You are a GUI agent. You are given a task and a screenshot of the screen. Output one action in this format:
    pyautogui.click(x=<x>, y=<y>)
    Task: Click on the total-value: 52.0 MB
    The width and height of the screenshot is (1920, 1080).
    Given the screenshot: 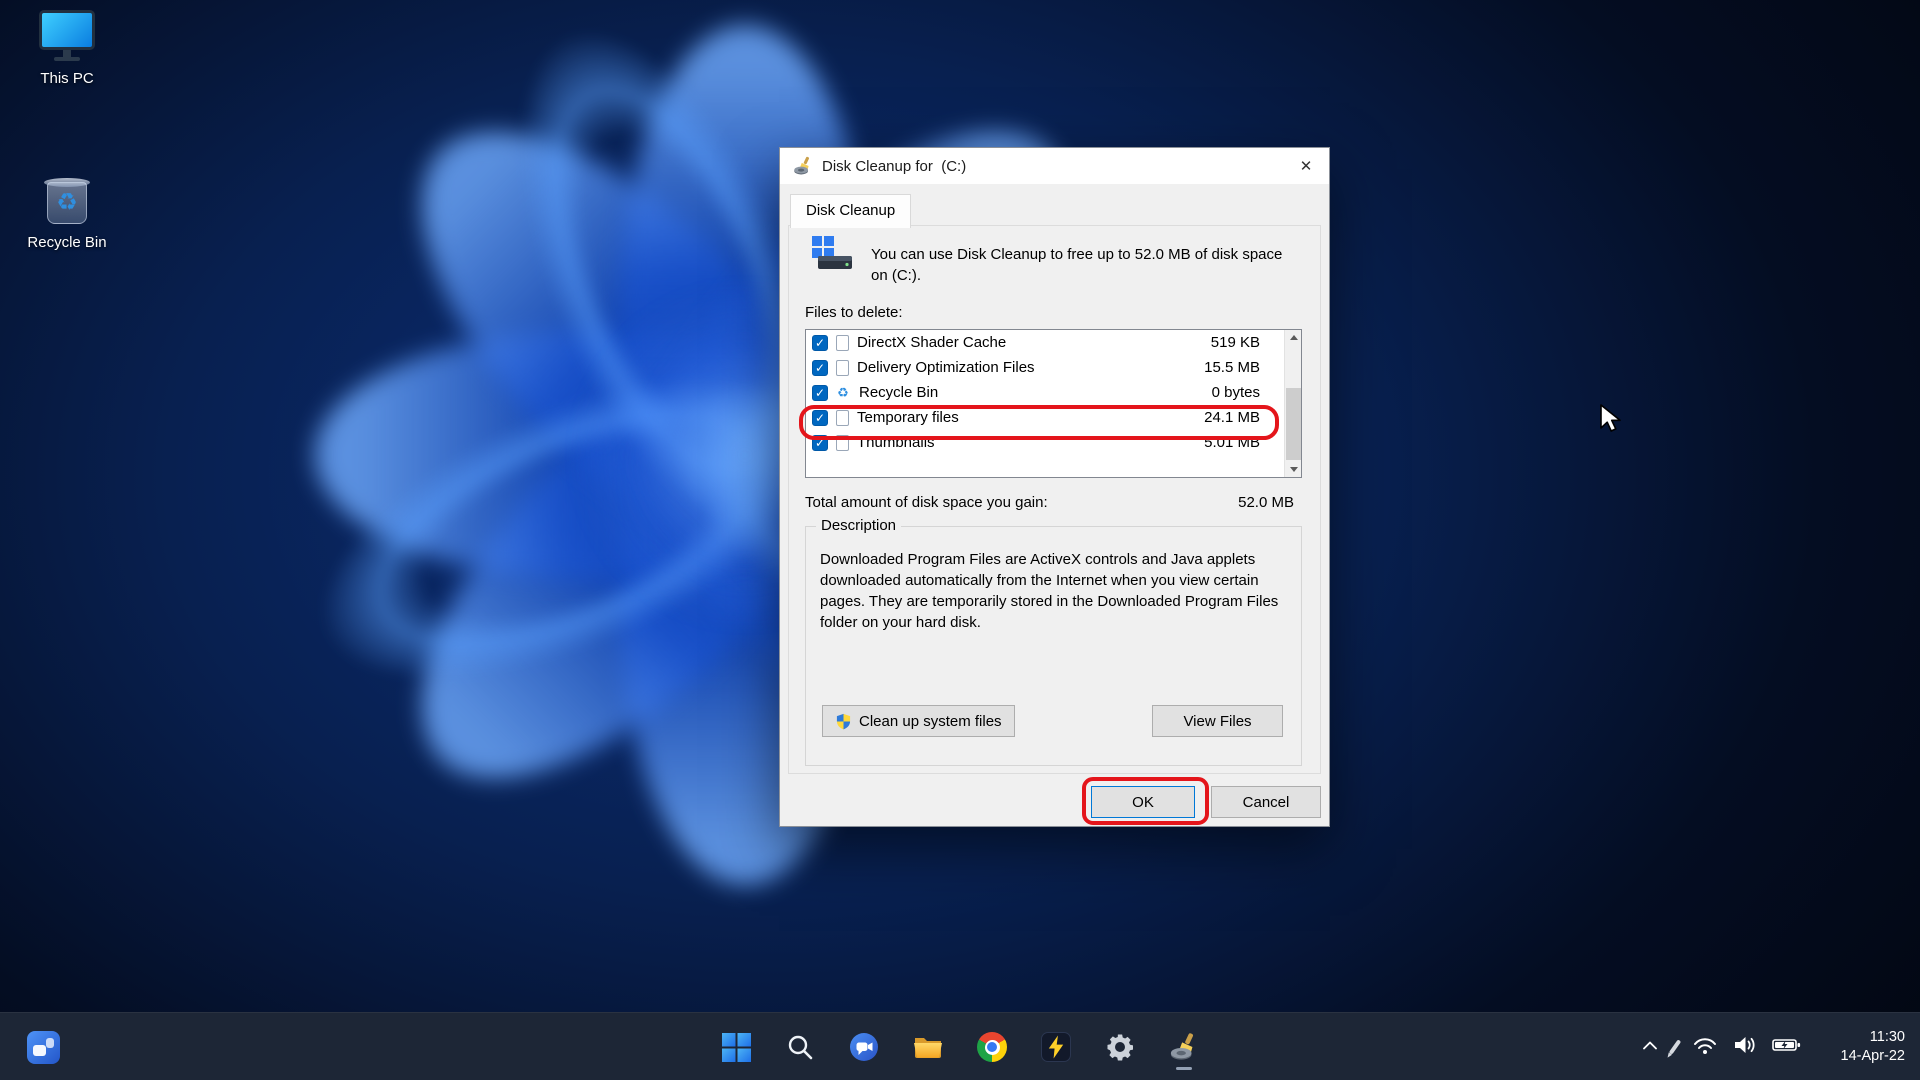 What is the action you would take?
    pyautogui.click(x=1266, y=502)
    